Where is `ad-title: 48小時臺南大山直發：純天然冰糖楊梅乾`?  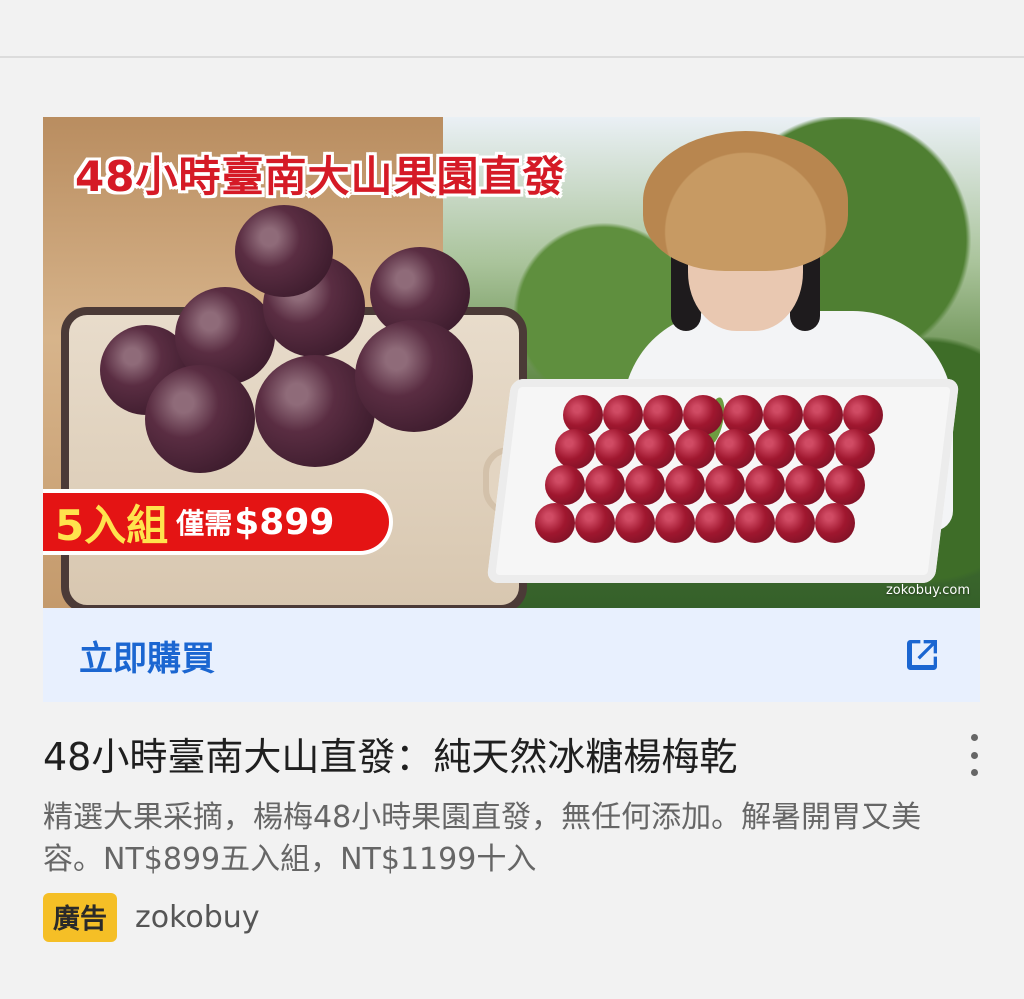
ad-title: 48小時臺南大山直發：純天然冰糖楊梅乾 is located at coordinates (473, 757).